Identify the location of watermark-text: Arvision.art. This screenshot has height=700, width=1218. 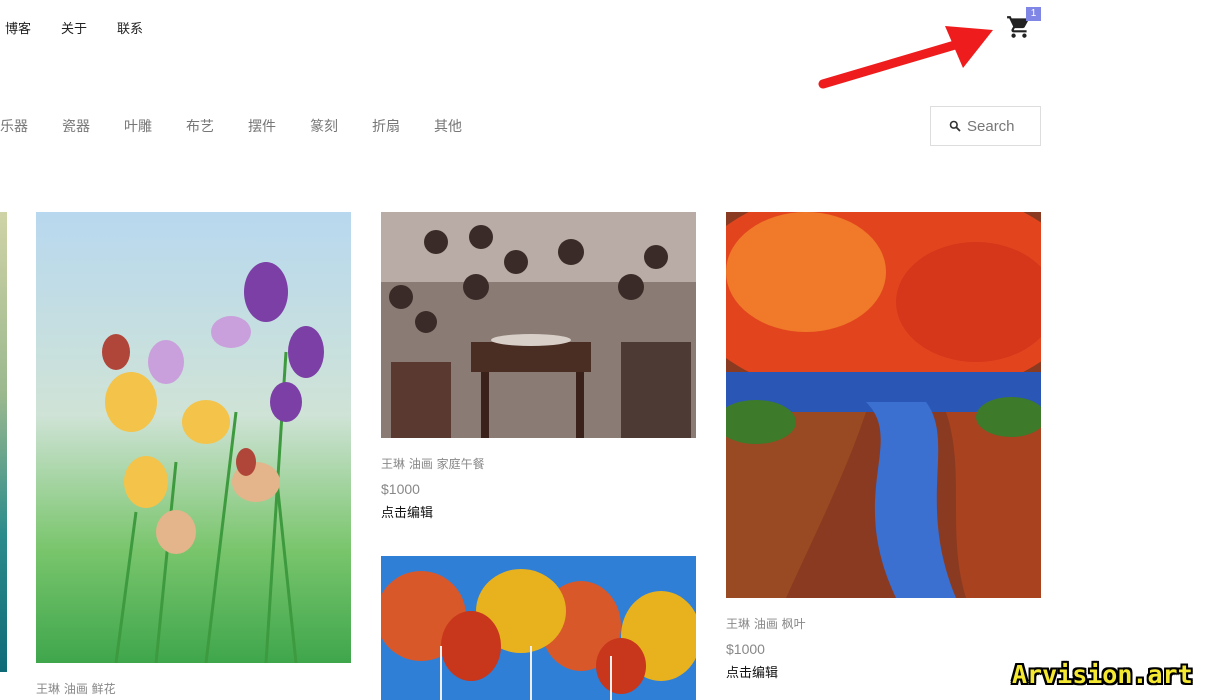
(1102, 674).